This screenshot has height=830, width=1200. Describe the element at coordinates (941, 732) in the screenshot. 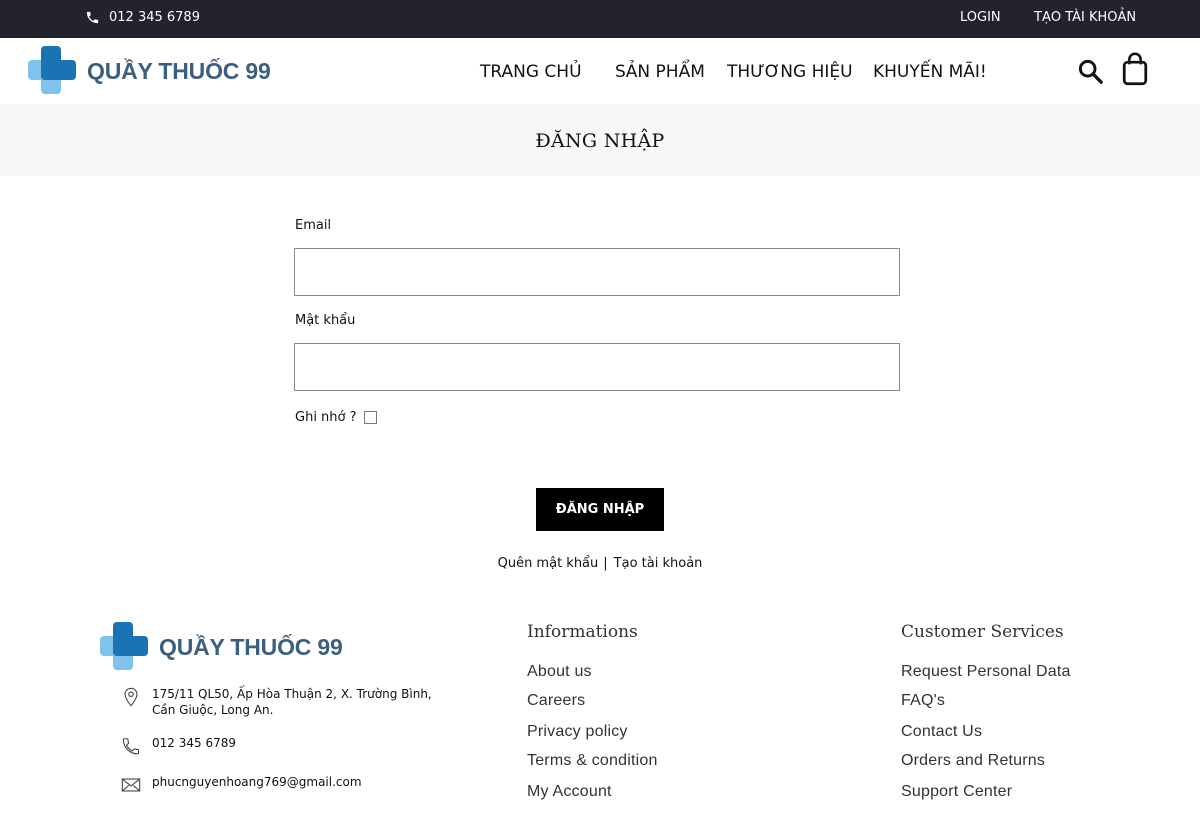

I see `footer-link-contact-us: Contact Us` at that location.